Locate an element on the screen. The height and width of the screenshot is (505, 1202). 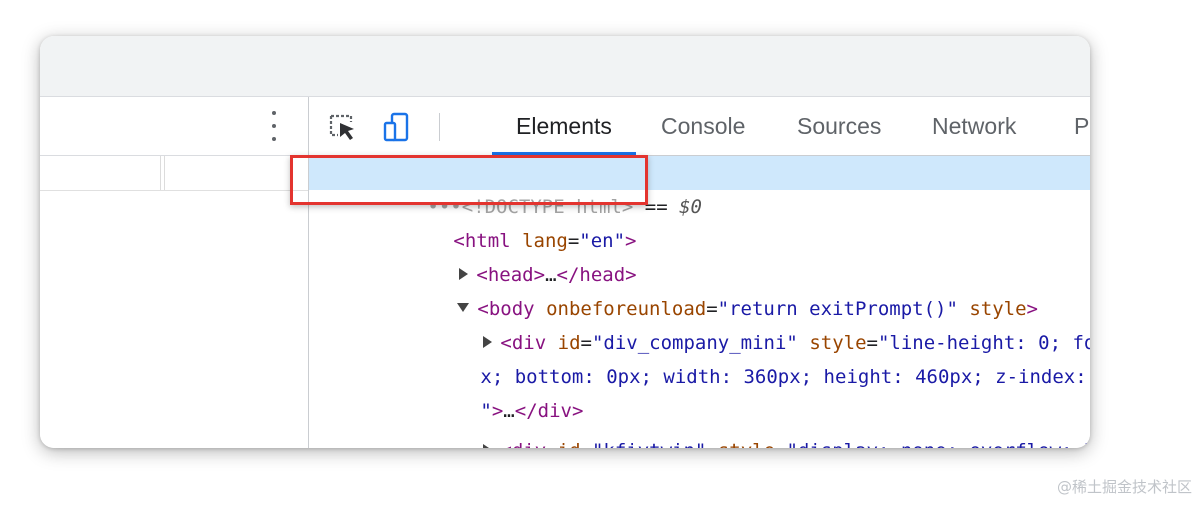
left-pane-toolbar is located at coordinates (174, 126).